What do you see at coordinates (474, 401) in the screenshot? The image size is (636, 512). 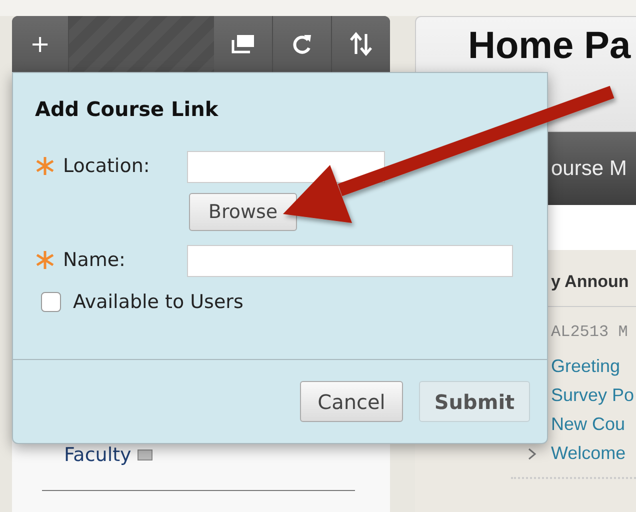 I see `submit-button: Submit` at bounding box center [474, 401].